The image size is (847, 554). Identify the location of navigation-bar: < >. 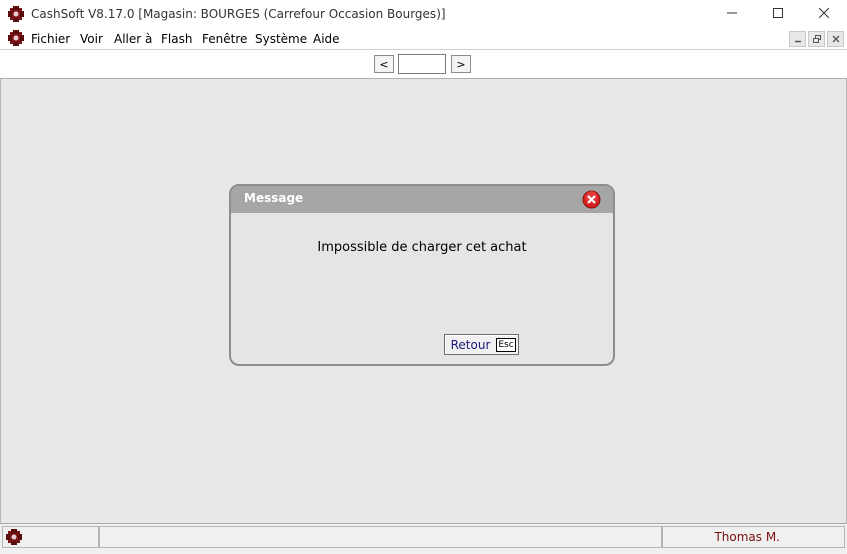
(423, 64).